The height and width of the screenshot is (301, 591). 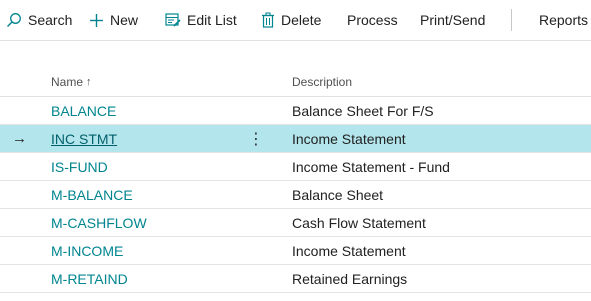 I want to click on table-row: M-INCOME Income Statement, so click(x=295, y=251).